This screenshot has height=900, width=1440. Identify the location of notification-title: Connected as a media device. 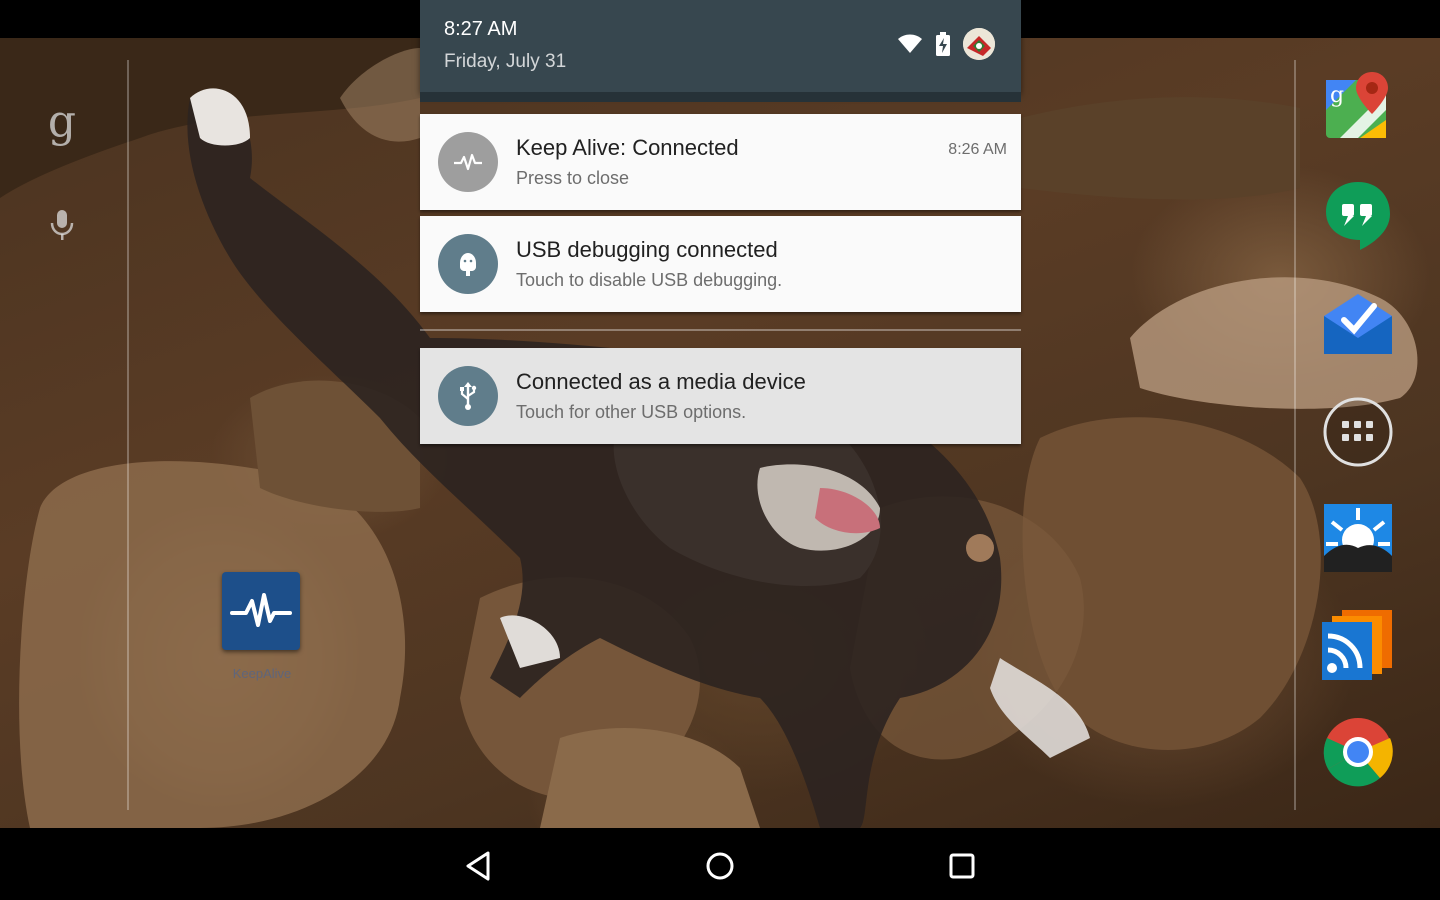
(661, 381).